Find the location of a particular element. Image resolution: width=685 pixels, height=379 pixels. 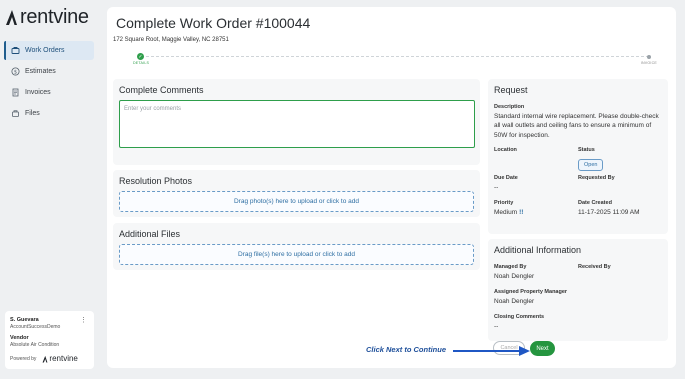

priority-icon: !! is located at coordinates (521, 212).